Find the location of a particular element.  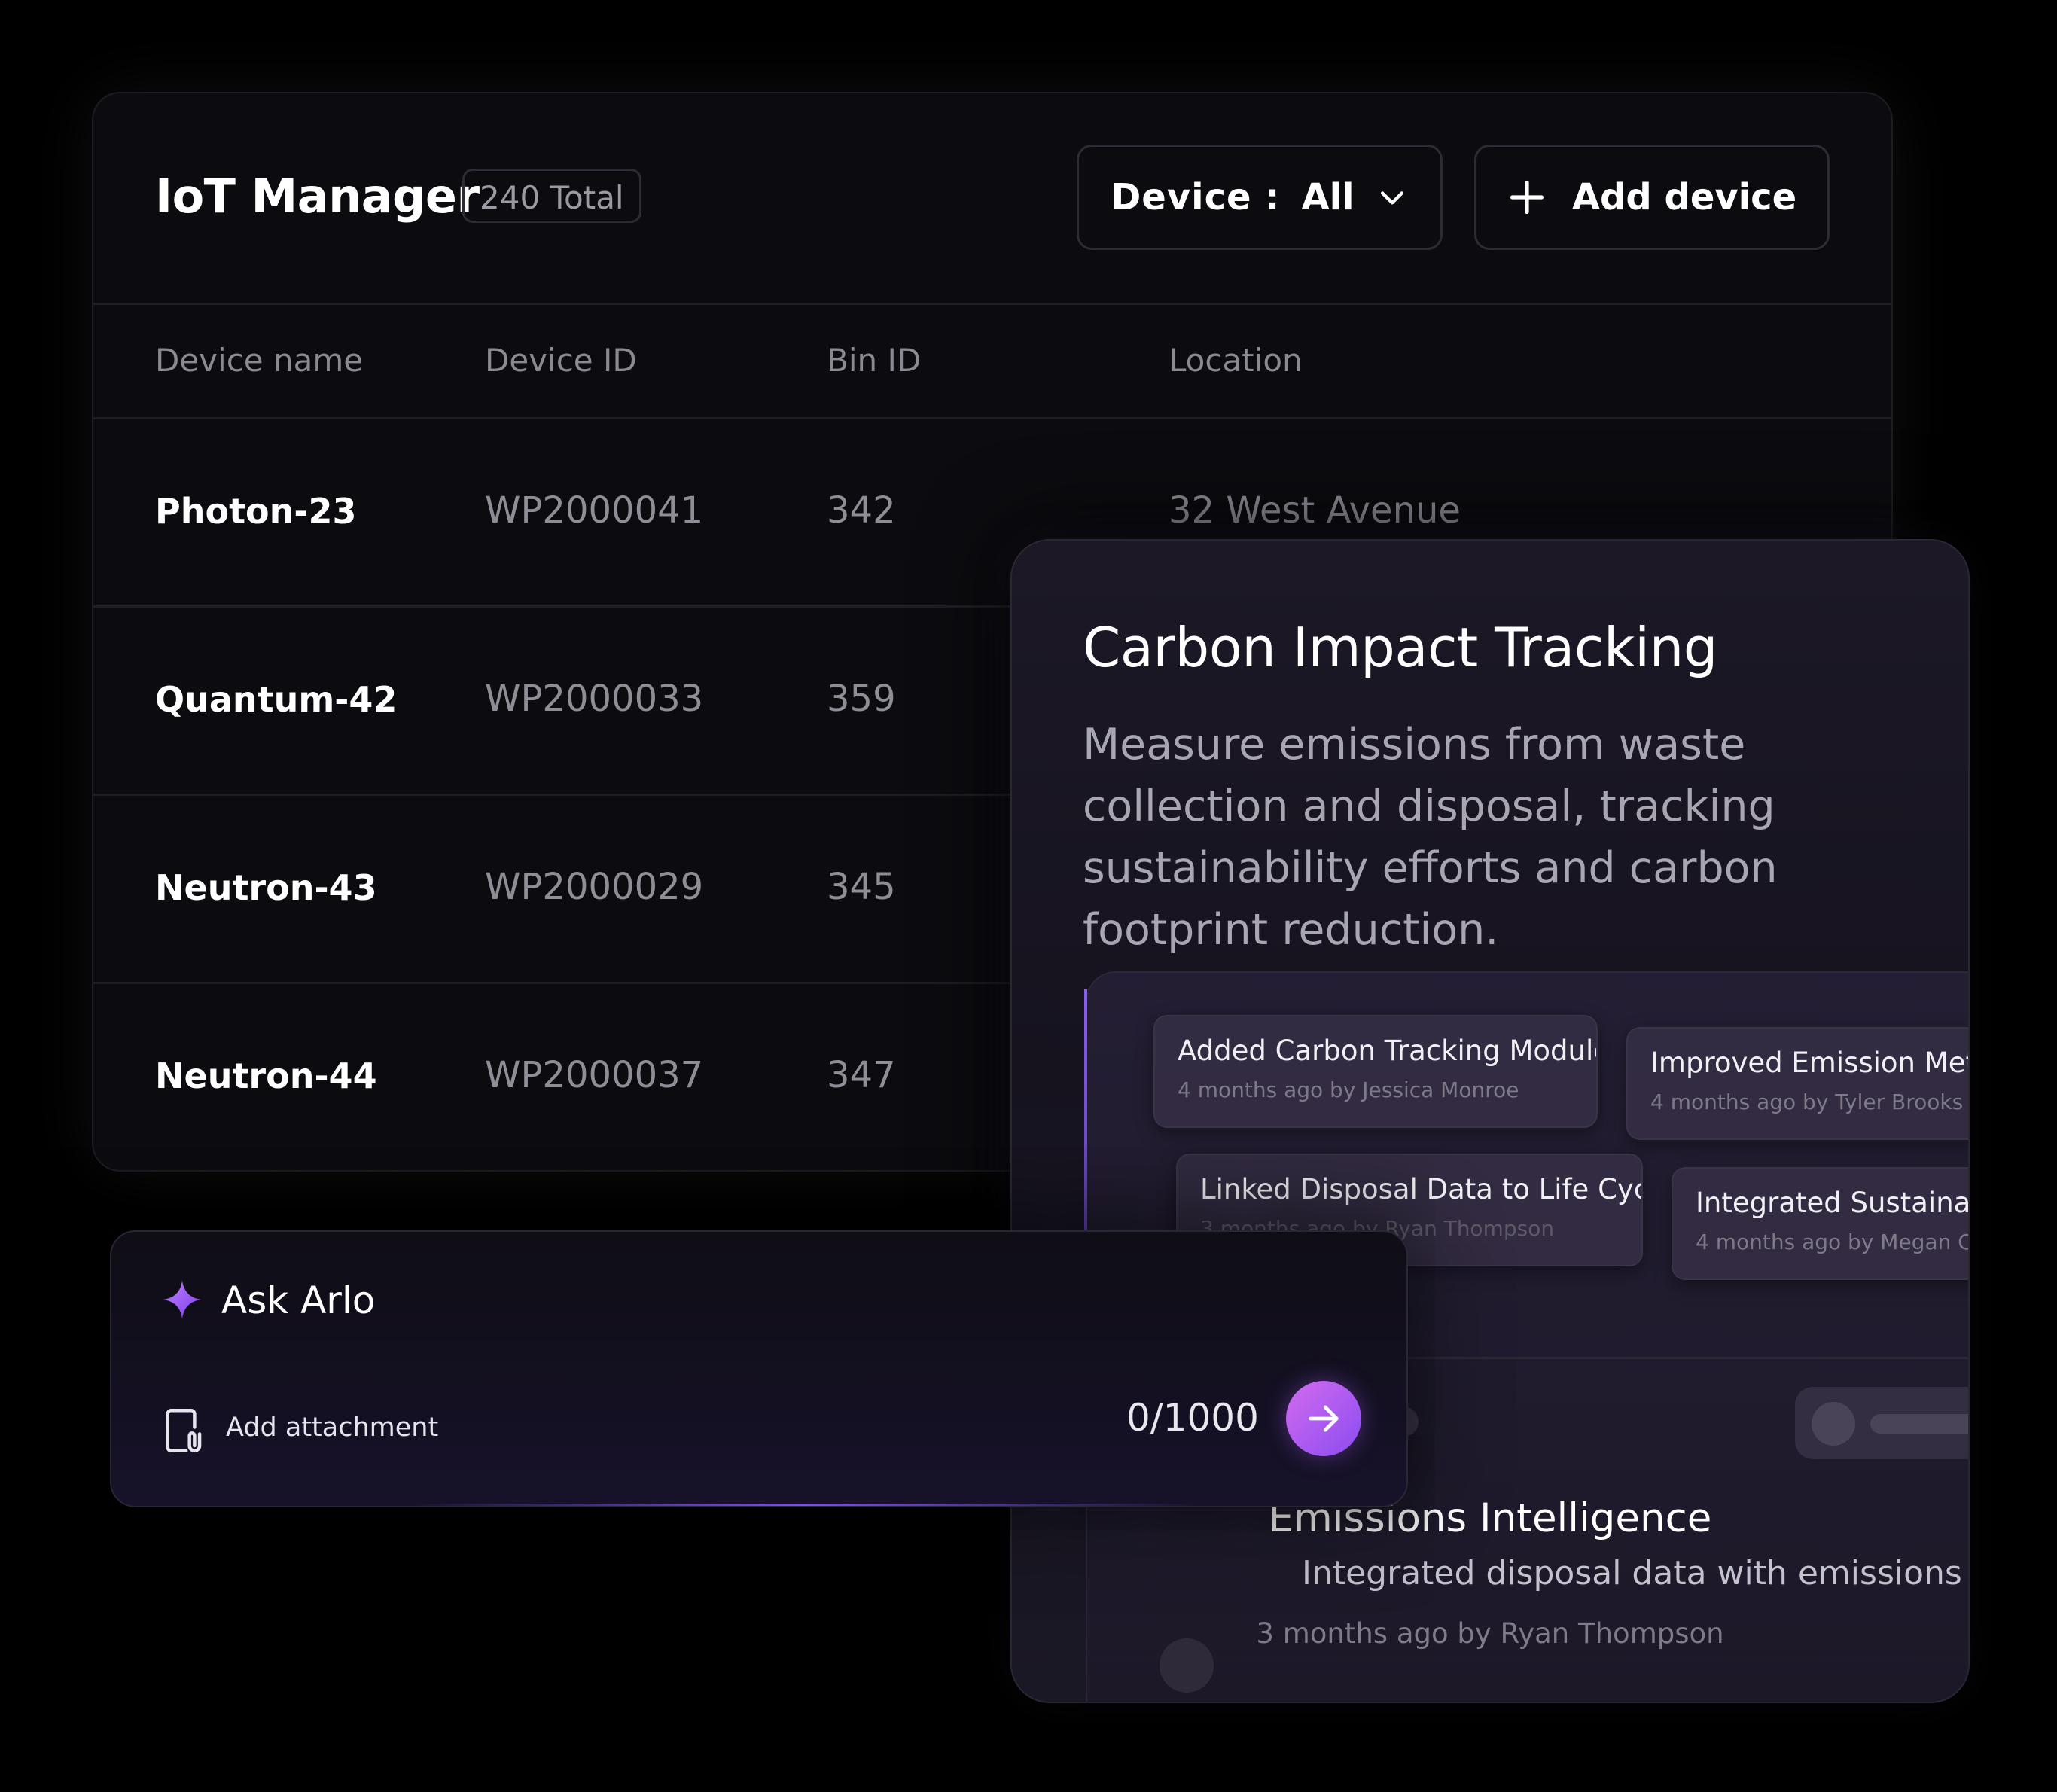

placeholder-avatar is located at coordinates (1833, 1424).